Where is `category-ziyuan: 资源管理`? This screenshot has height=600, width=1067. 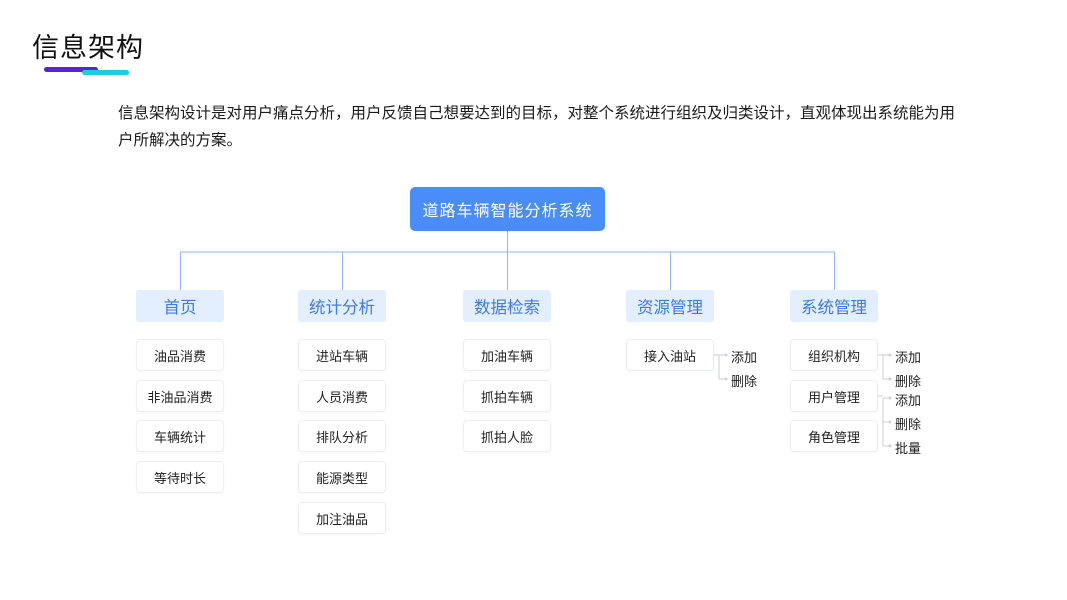 category-ziyuan: 资源管理 is located at coordinates (670, 306).